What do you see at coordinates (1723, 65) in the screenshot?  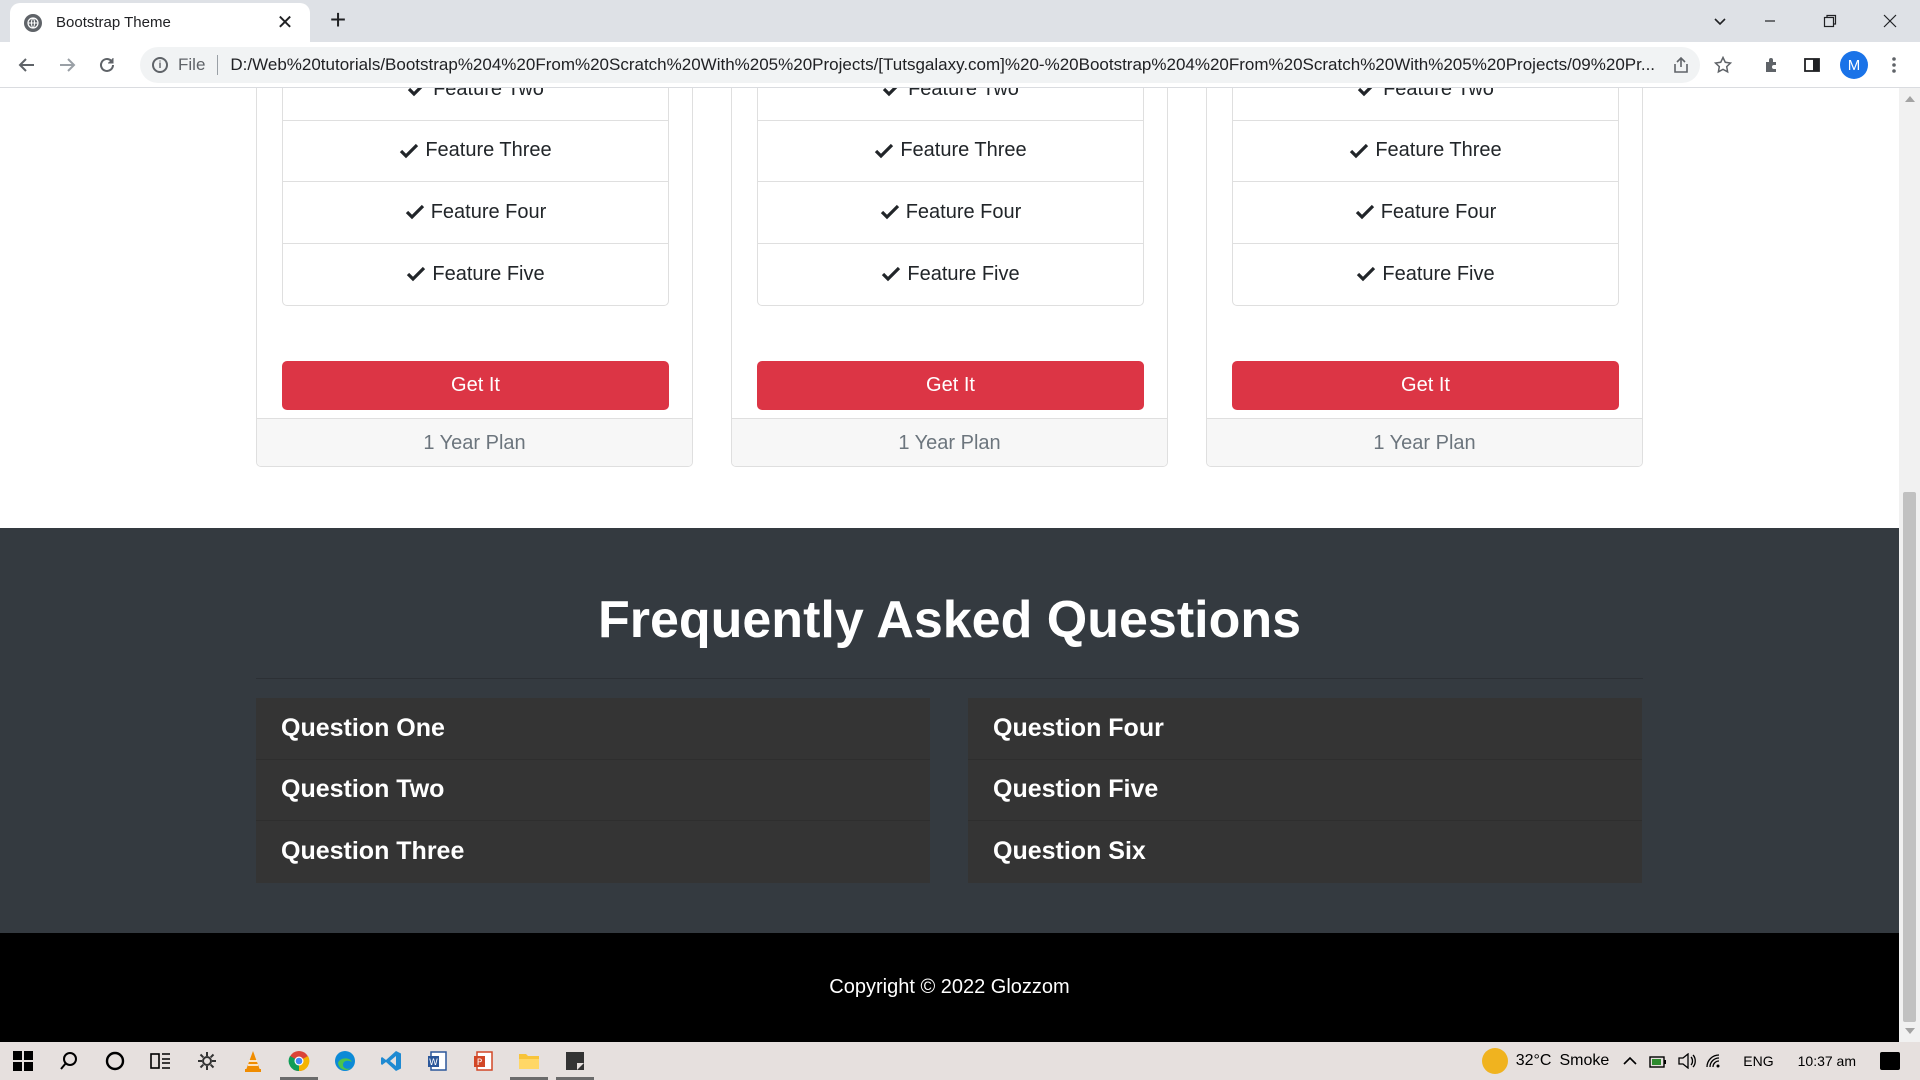 I see `bookmark-star-icon` at bounding box center [1723, 65].